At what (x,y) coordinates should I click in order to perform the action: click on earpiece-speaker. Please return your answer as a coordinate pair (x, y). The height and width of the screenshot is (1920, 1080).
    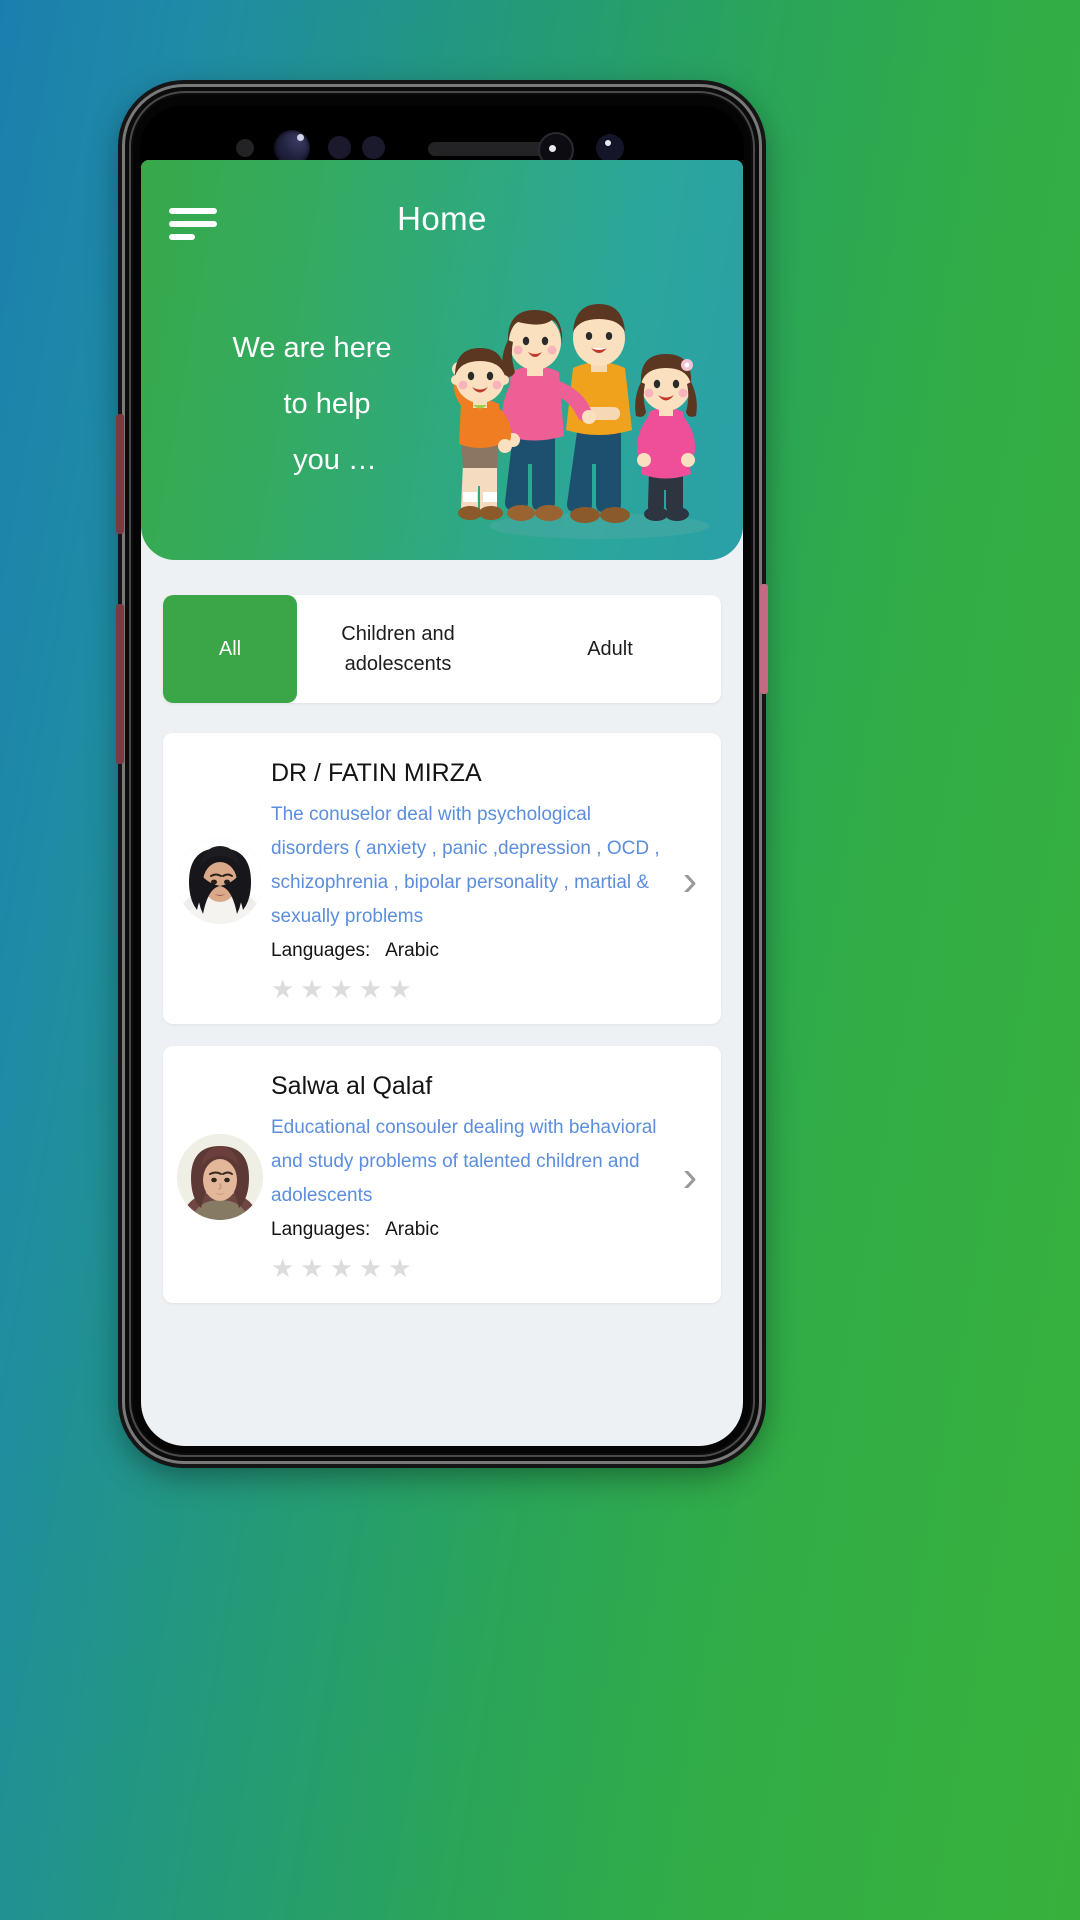
    Looking at the image, I should click on (487, 149).